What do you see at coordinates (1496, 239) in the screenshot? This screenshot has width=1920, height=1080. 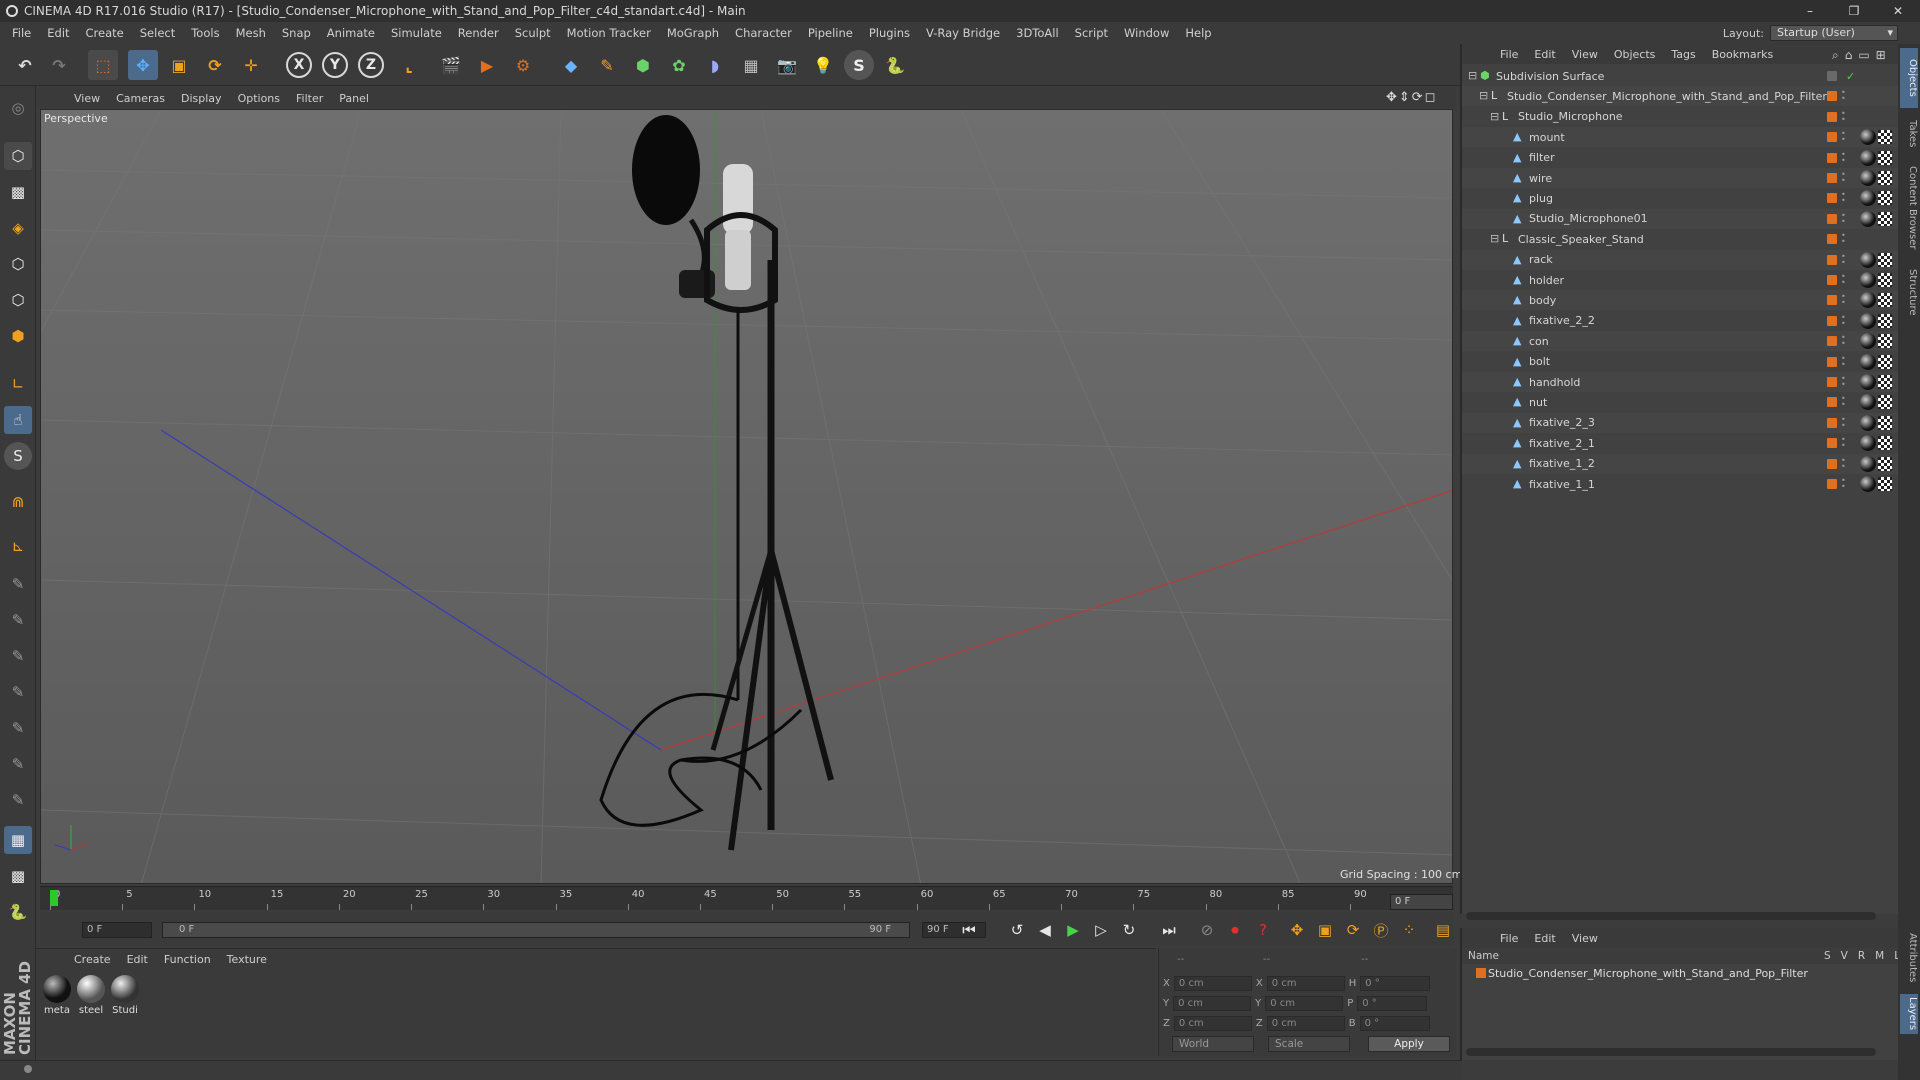 I see `expand-toggle-icon: ⊟` at bounding box center [1496, 239].